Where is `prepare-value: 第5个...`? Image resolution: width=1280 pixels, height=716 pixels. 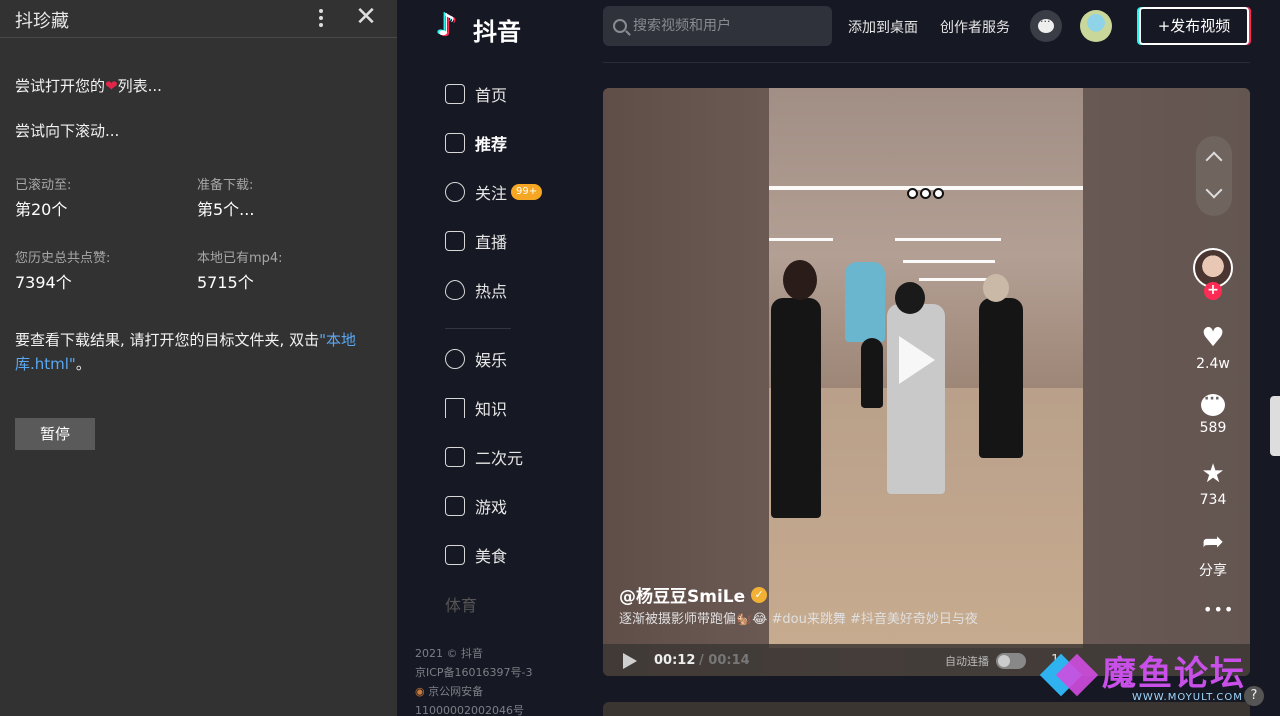 prepare-value: 第5个... is located at coordinates (226, 209).